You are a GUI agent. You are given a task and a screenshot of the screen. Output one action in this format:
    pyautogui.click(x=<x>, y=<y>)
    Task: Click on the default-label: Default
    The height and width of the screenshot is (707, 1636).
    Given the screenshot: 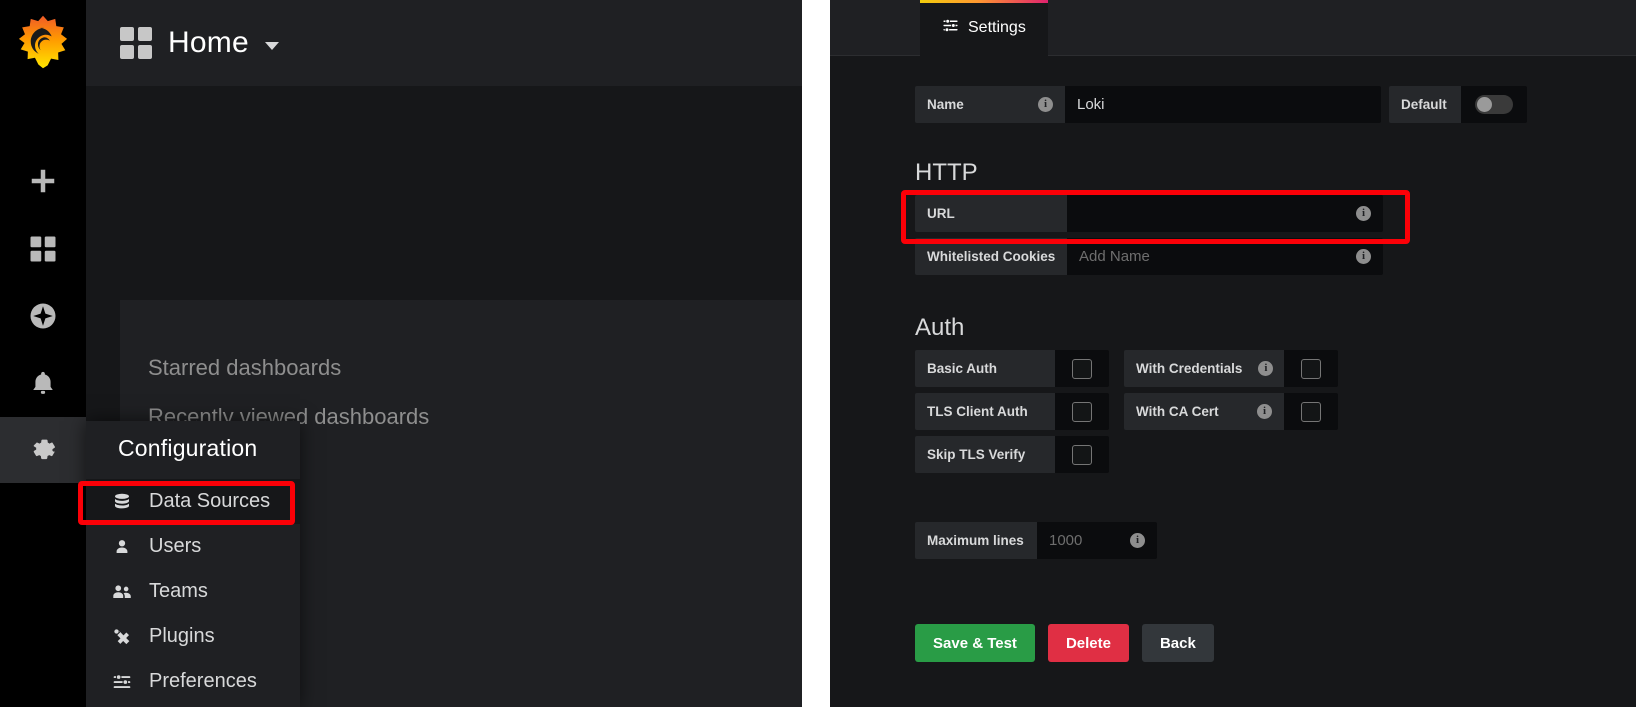 What is the action you would take?
    pyautogui.click(x=1424, y=104)
    